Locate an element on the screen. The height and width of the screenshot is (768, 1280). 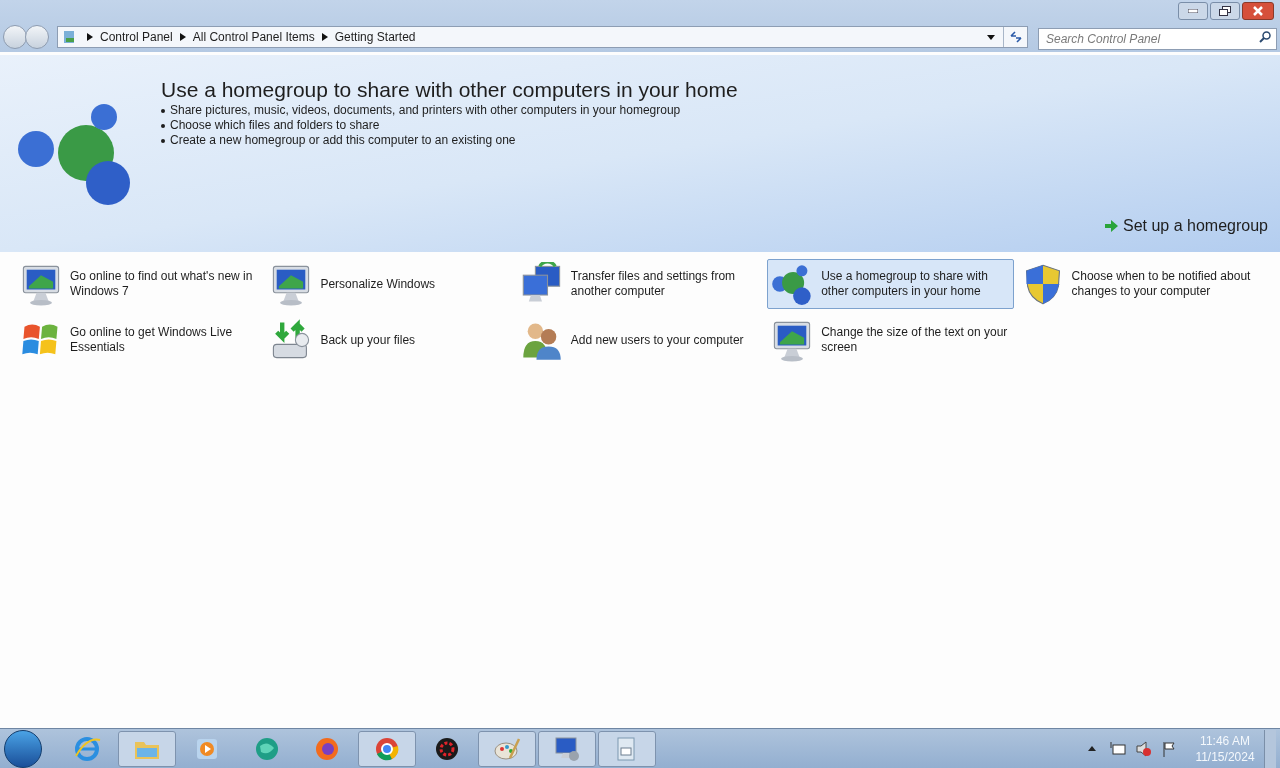
task-item: Go online to get Windows Live Essentials is located at coordinates (139, 340).